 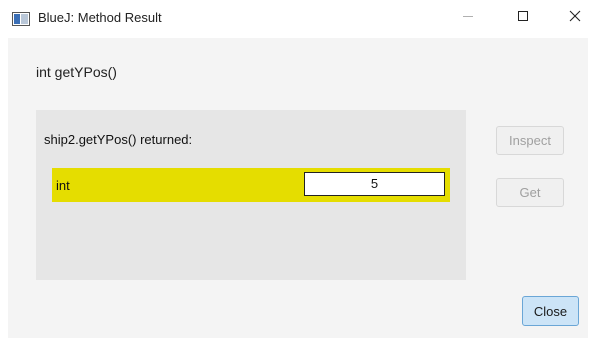 I want to click on close-window-button, so click(x=572, y=18).